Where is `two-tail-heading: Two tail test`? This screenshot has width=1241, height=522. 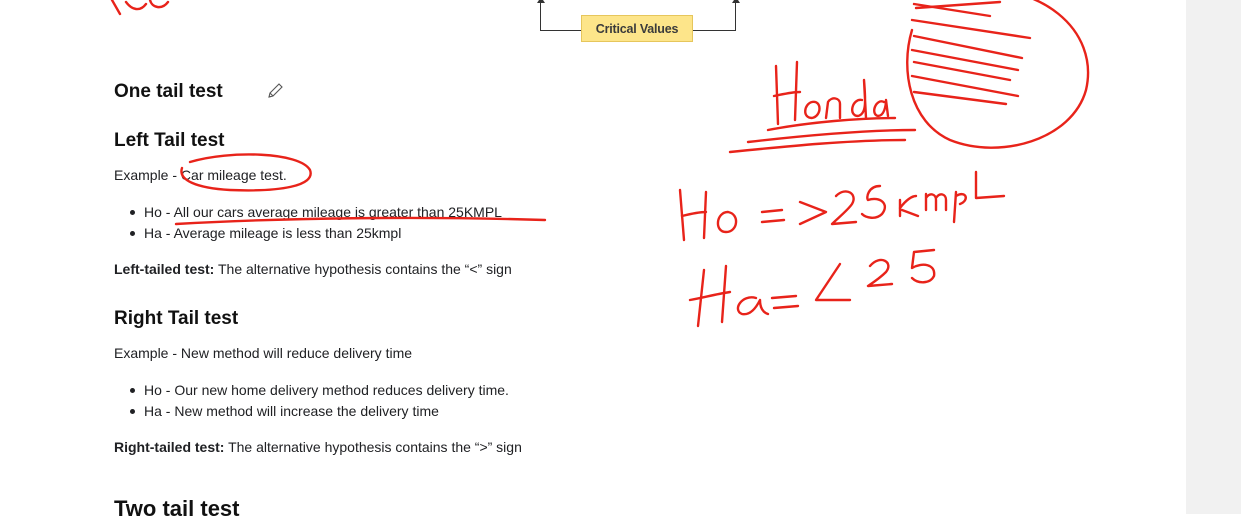
two-tail-heading: Two tail test is located at coordinates (177, 508).